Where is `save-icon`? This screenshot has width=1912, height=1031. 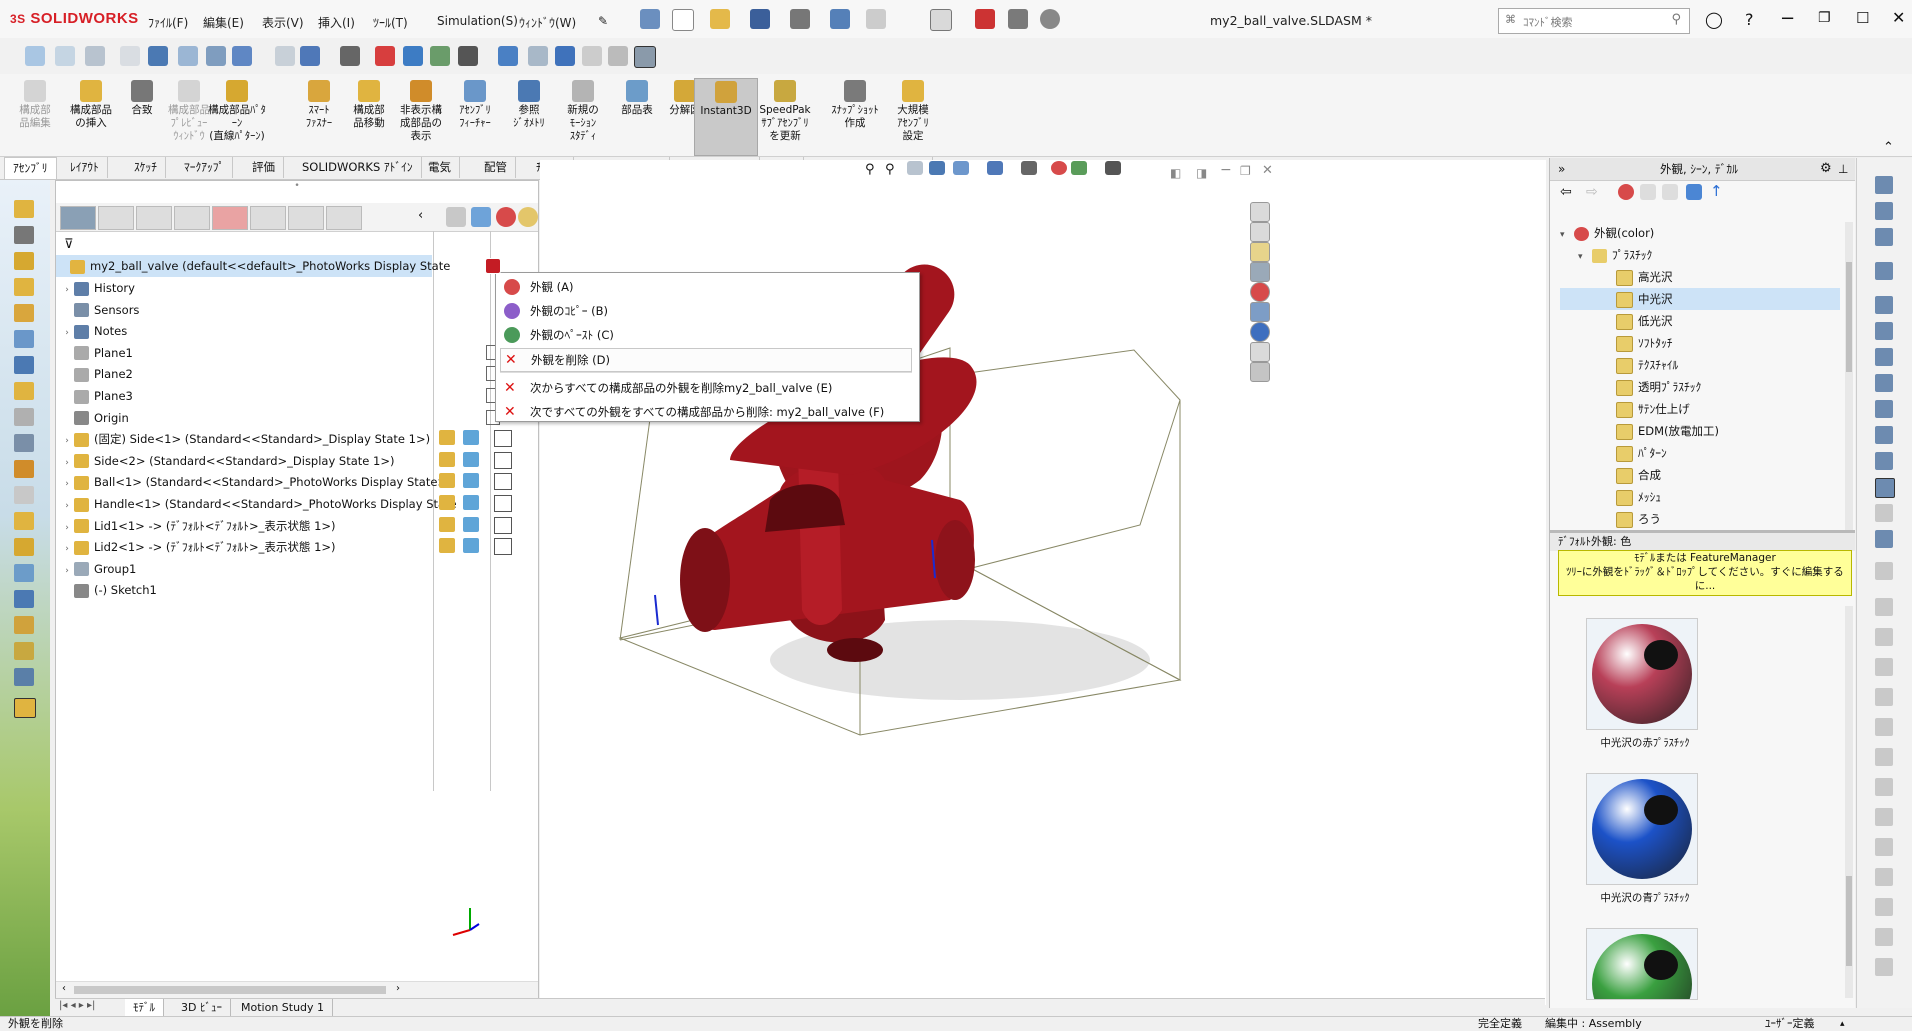
save-icon is located at coordinates (760, 19).